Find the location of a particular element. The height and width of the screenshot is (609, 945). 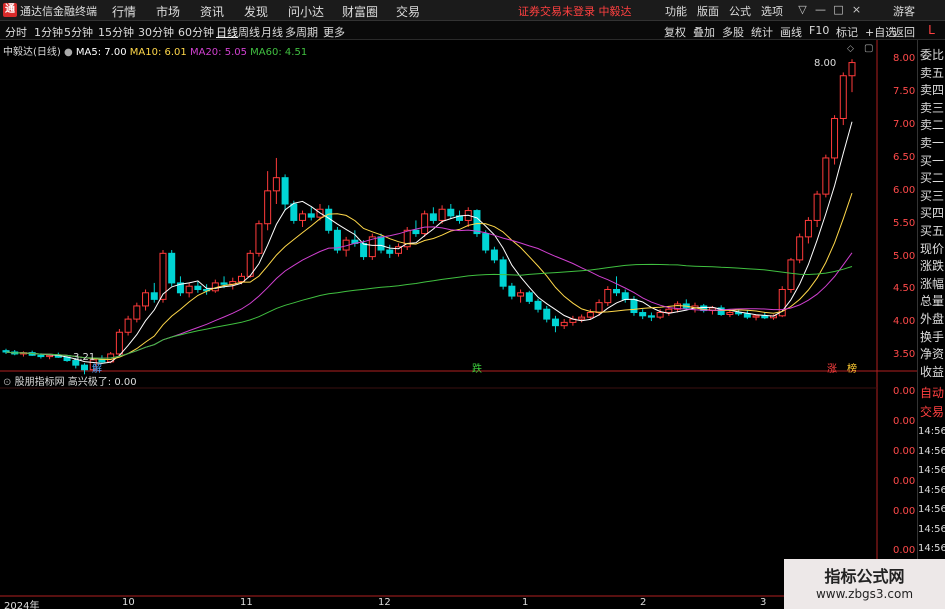

sidebar-bottom-item-0: 自动 is located at coordinates (932, 392).